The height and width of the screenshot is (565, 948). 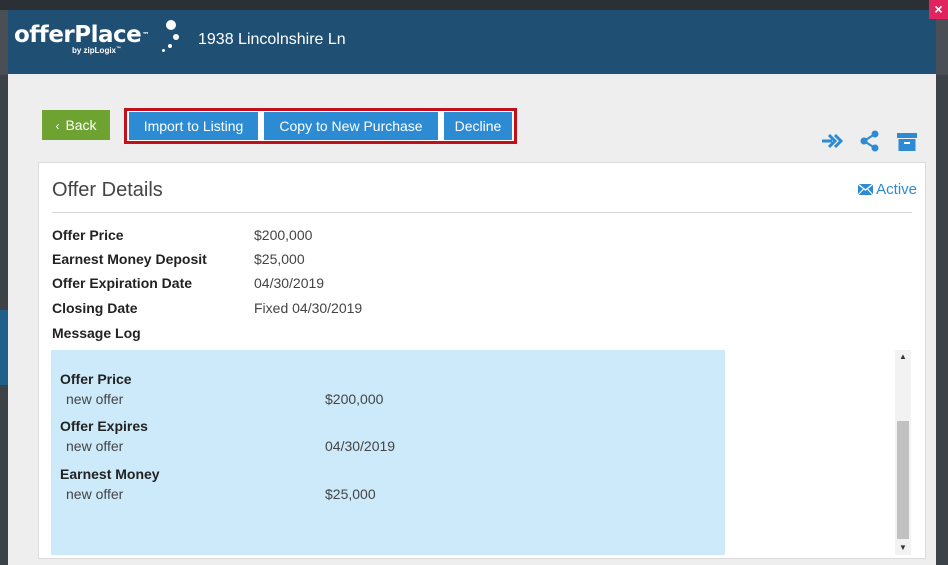 What do you see at coordinates (227, 436) in the screenshot?
I see `log-entry: Offer Expires new offer 04/30/2019` at bounding box center [227, 436].